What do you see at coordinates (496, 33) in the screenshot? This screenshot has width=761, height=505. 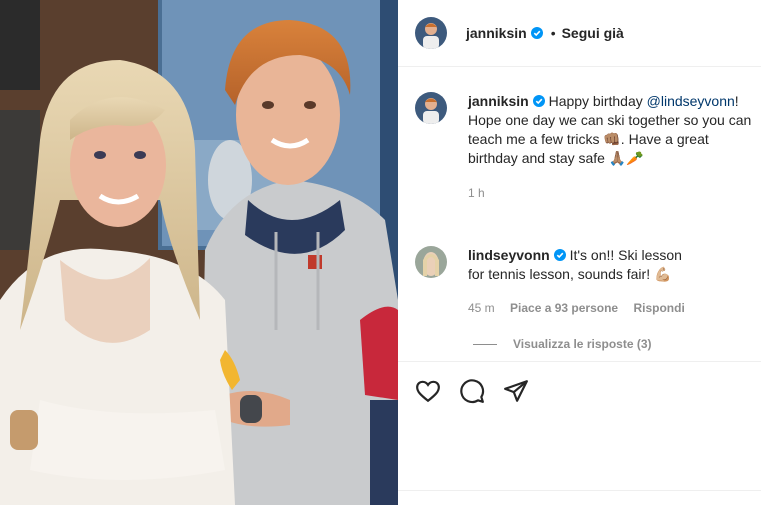 I see `author-username: janniksin` at bounding box center [496, 33].